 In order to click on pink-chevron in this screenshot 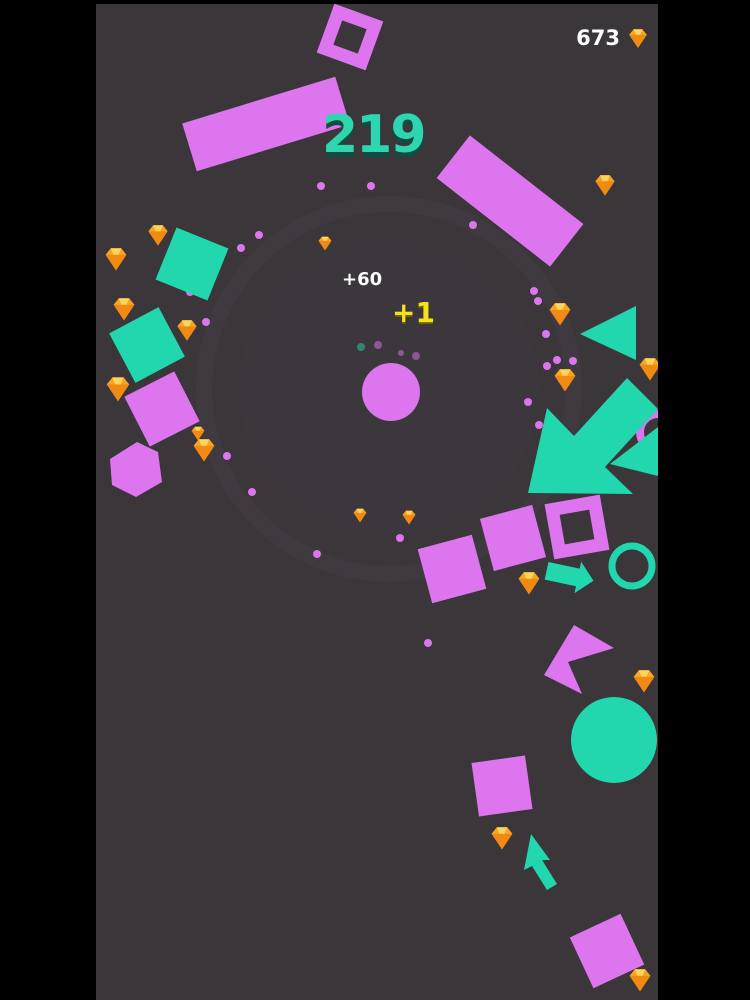, I will do `click(579, 659)`.